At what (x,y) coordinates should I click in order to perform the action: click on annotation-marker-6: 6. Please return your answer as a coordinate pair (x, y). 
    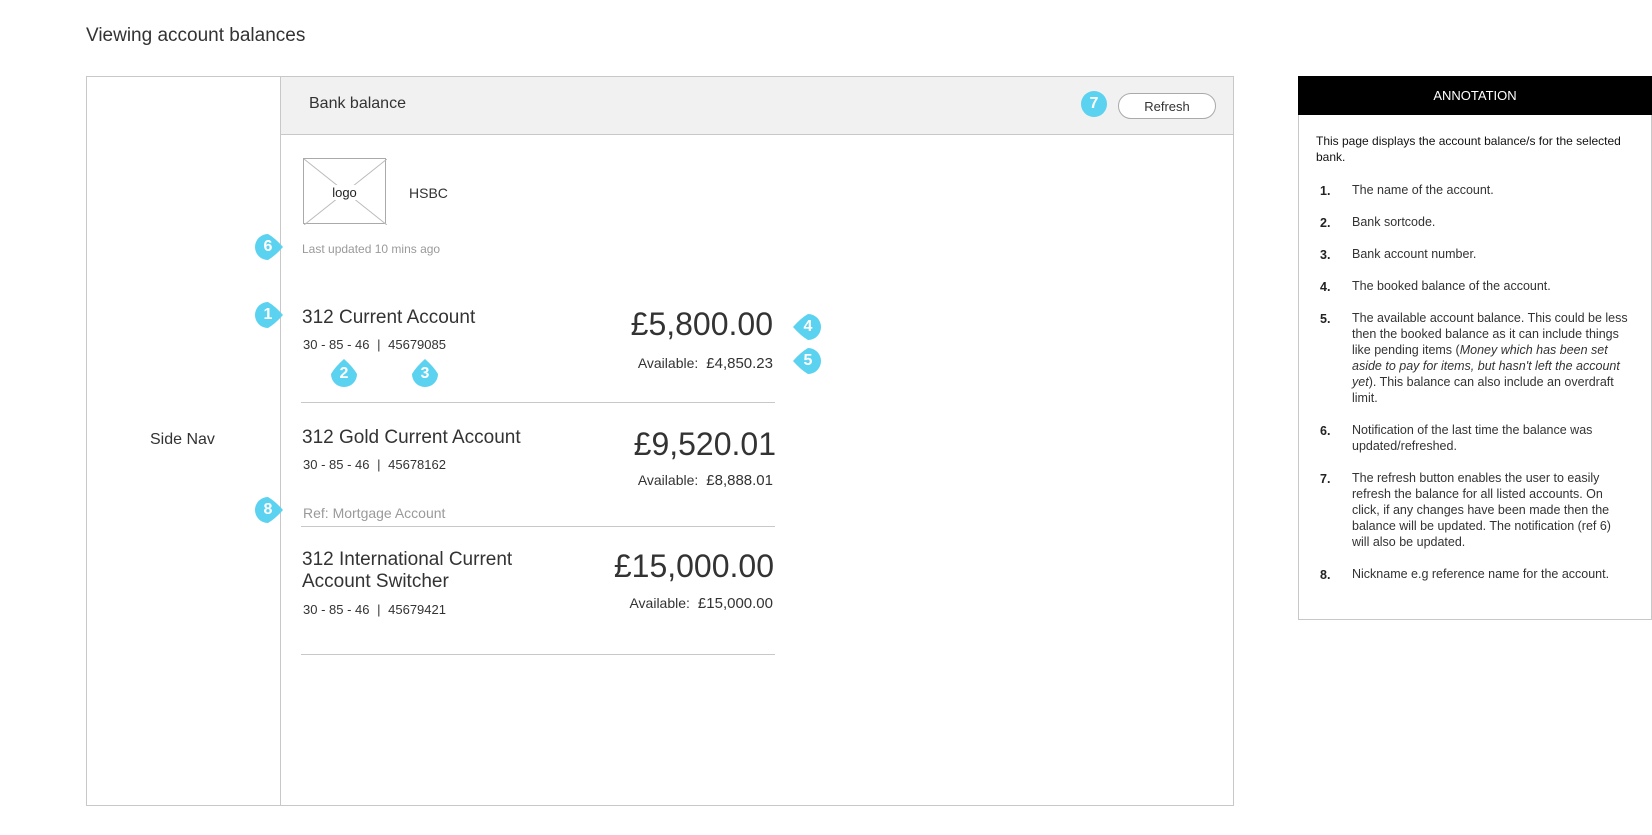
    Looking at the image, I should click on (269, 247).